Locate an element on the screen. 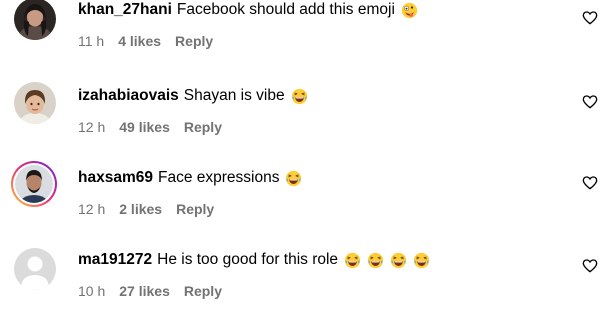 The height and width of the screenshot is (322, 613). comment-likes: 49 likes is located at coordinates (144, 127).